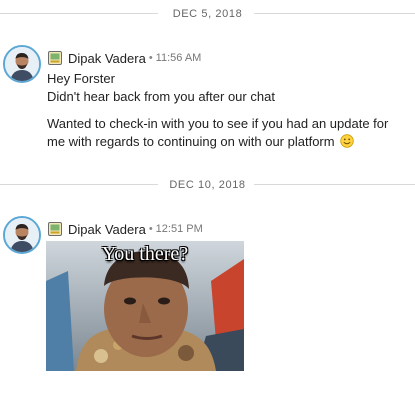 This screenshot has height=402, width=415. I want to click on smiley-emoji-icon, so click(347, 143).